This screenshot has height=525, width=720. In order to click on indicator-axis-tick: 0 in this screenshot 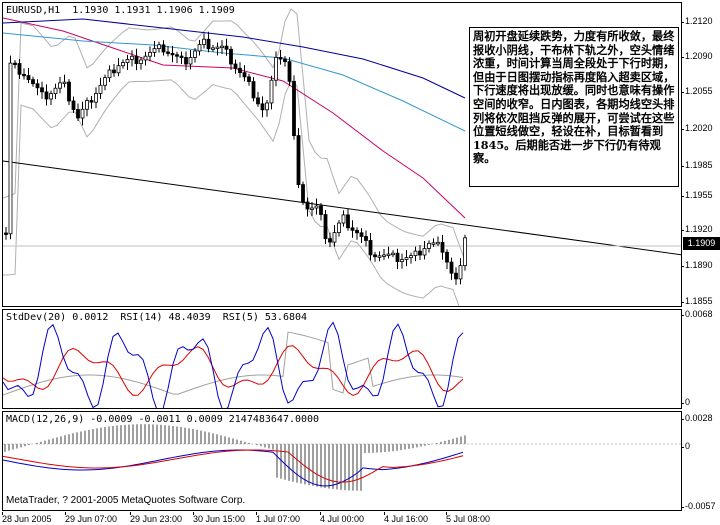, I will do `click(685, 402)`.